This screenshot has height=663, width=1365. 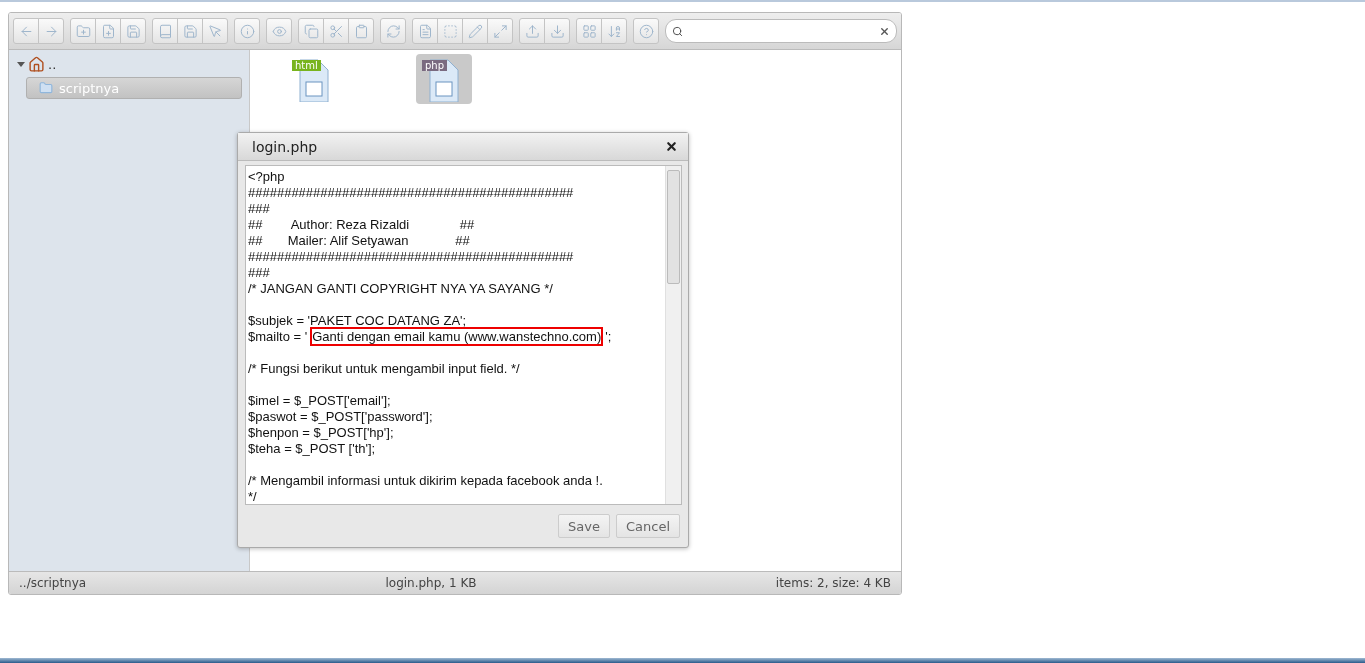 I want to click on help-icon, so click(x=646, y=31).